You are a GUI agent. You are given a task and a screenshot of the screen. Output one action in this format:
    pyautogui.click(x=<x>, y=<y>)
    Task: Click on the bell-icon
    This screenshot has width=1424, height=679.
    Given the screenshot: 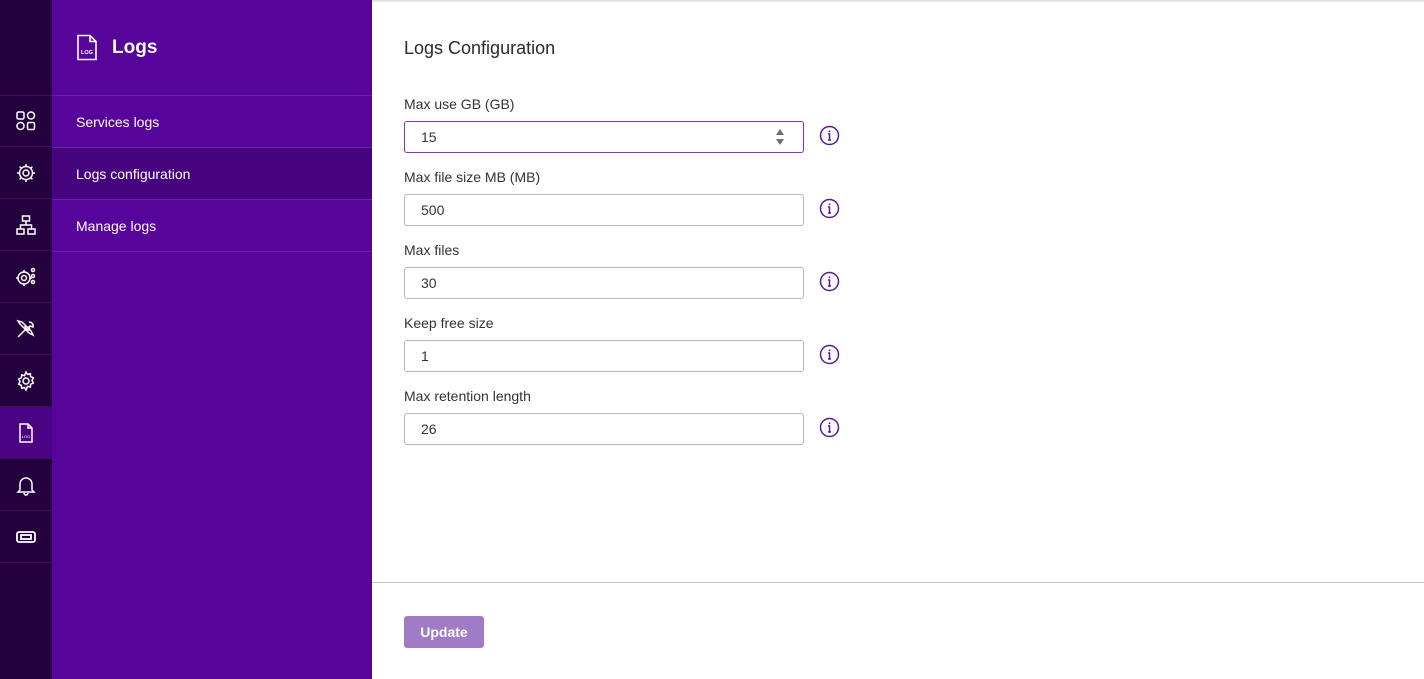 What is the action you would take?
    pyautogui.click(x=26, y=486)
    